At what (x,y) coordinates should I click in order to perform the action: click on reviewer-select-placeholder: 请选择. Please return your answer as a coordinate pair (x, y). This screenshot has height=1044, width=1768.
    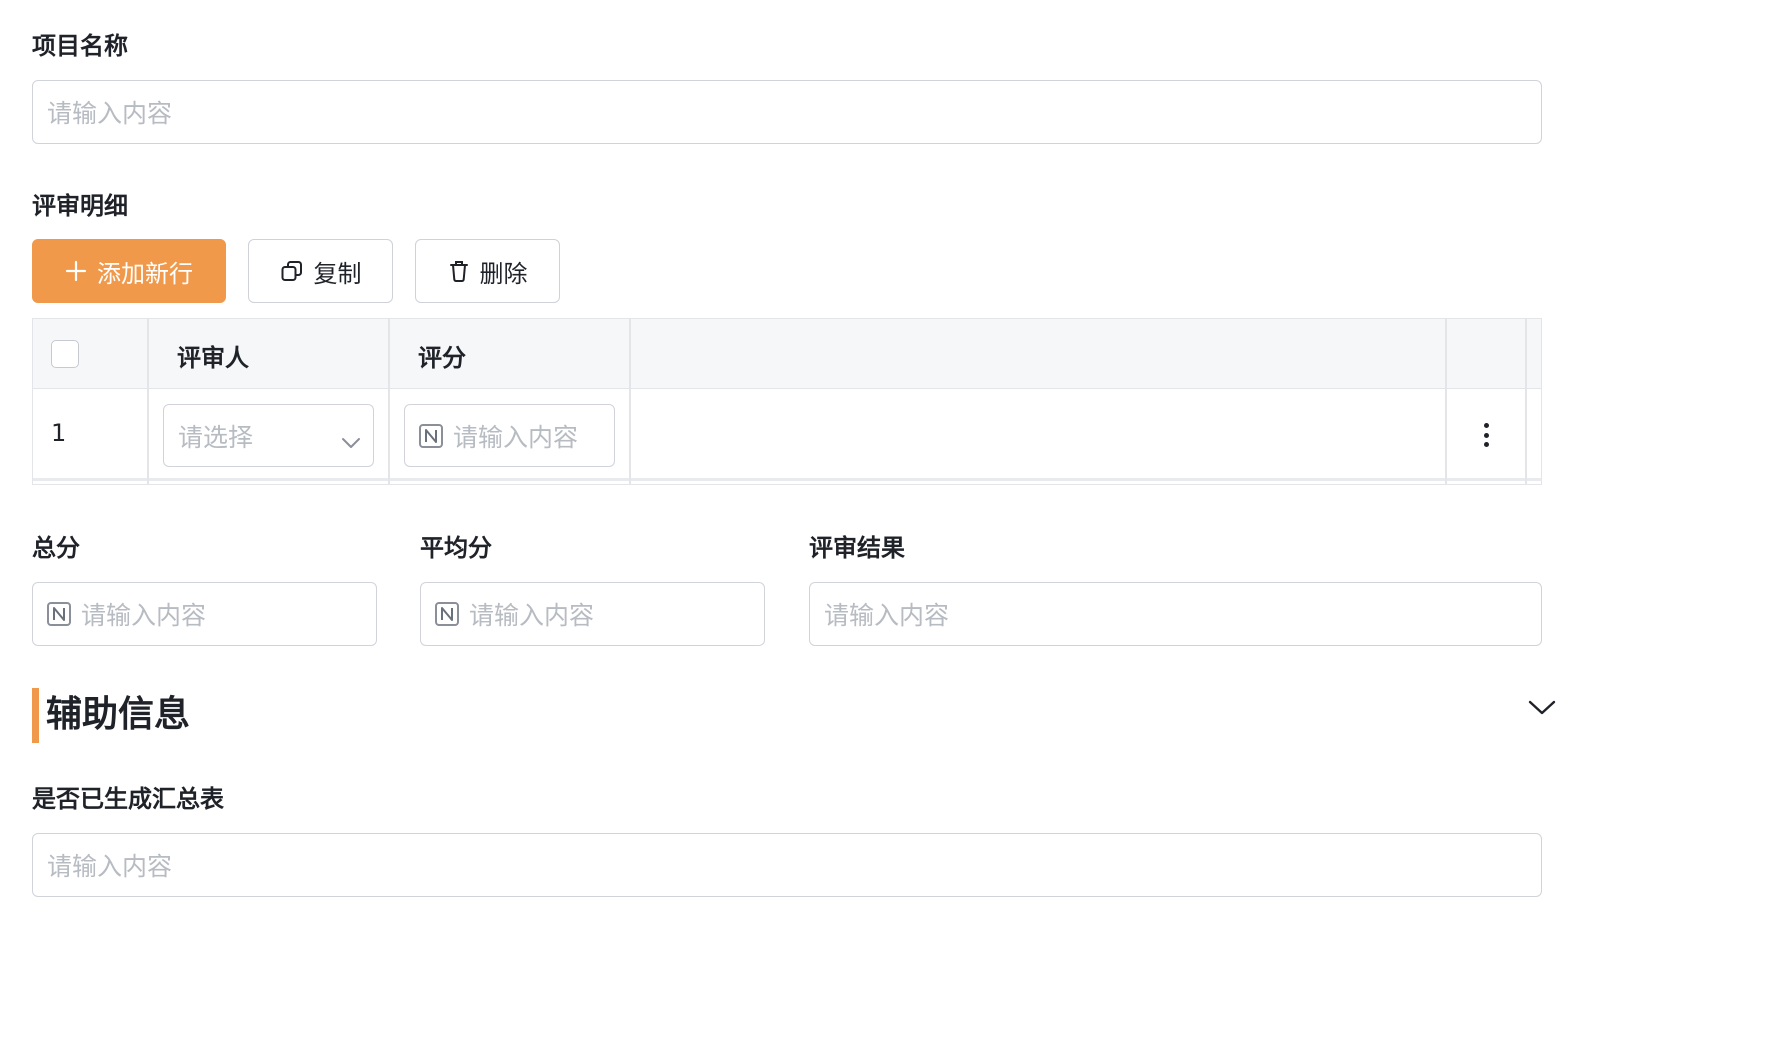
    Looking at the image, I should click on (216, 437).